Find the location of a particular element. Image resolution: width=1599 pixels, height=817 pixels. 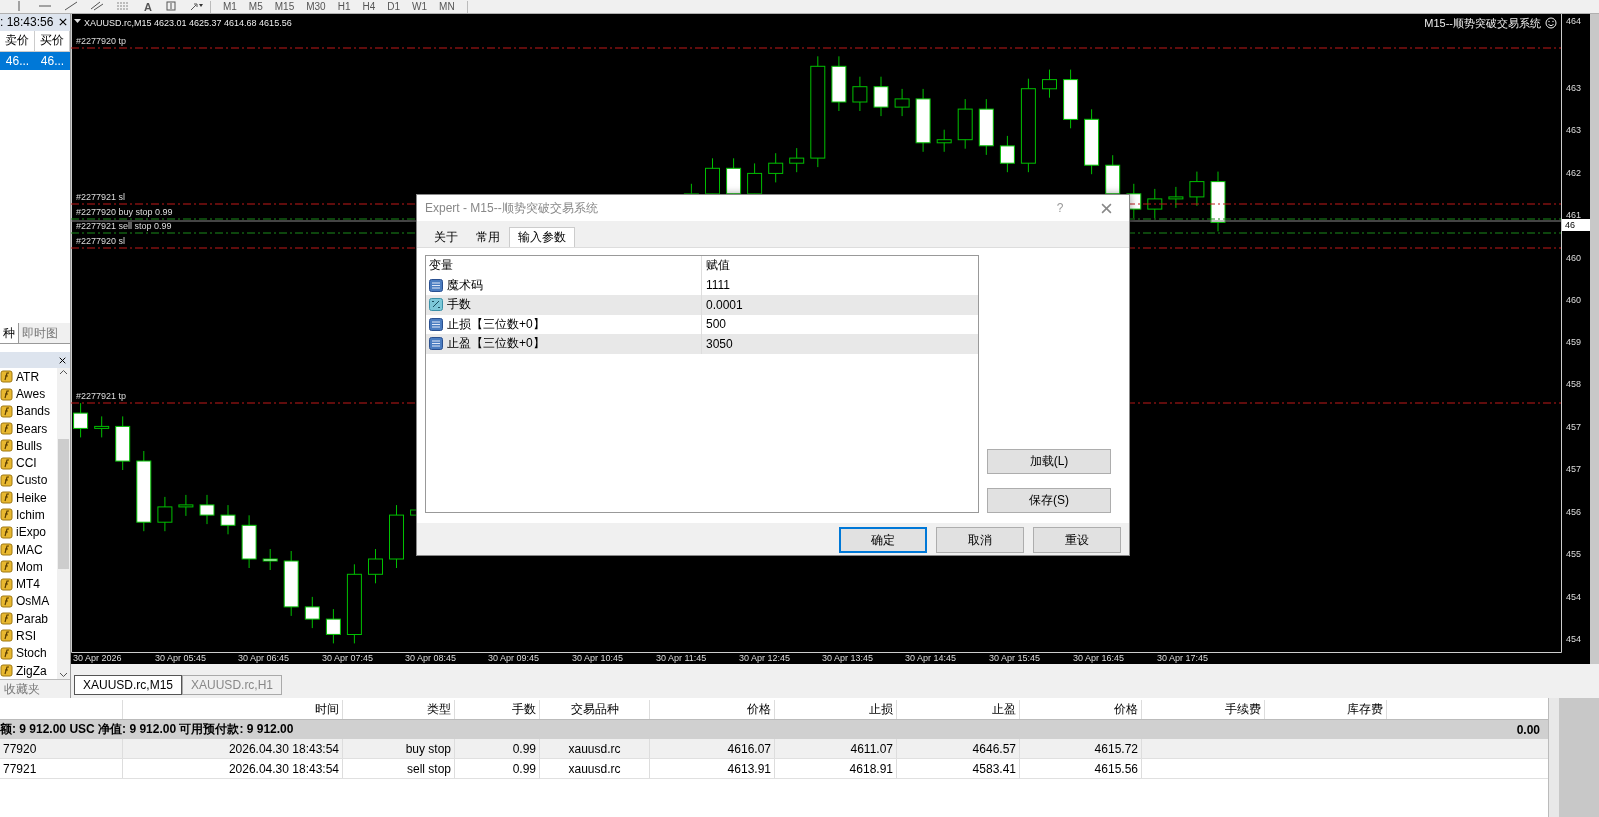

column-header: 卖价 is located at coordinates (17, 40).